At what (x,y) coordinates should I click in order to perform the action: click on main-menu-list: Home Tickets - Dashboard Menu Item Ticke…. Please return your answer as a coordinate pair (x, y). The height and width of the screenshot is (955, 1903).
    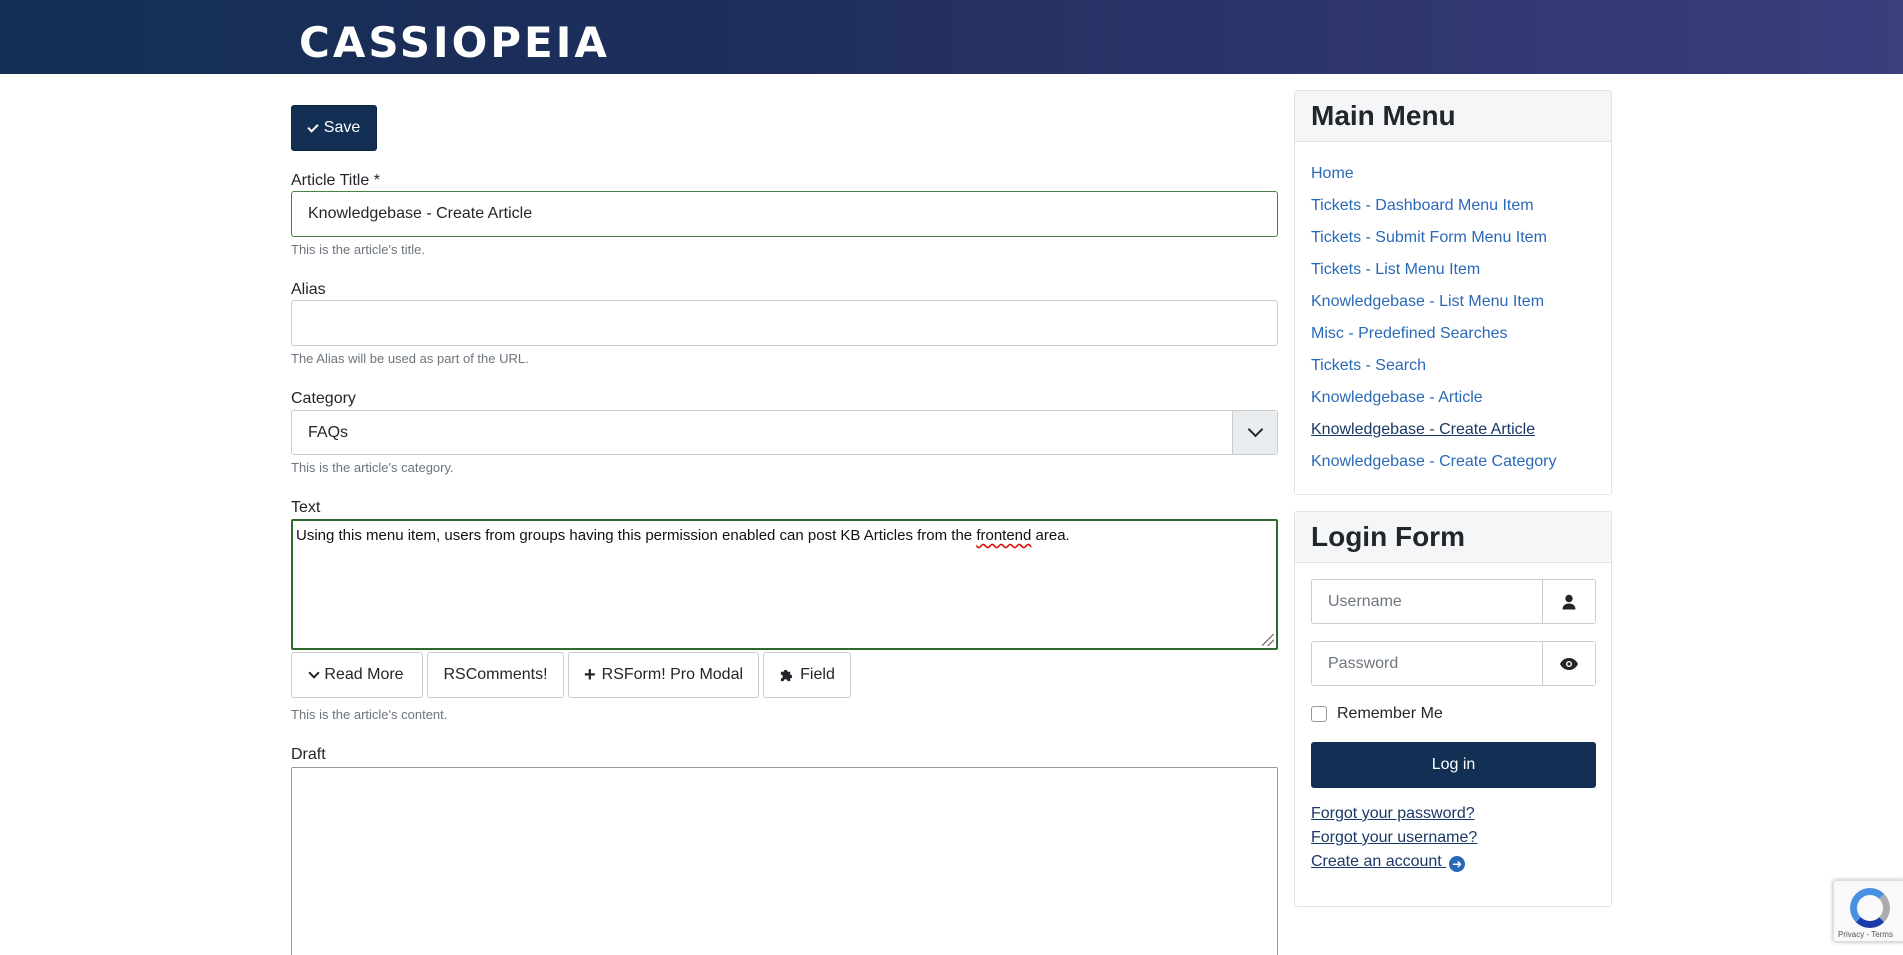
    Looking at the image, I should click on (1453, 310).